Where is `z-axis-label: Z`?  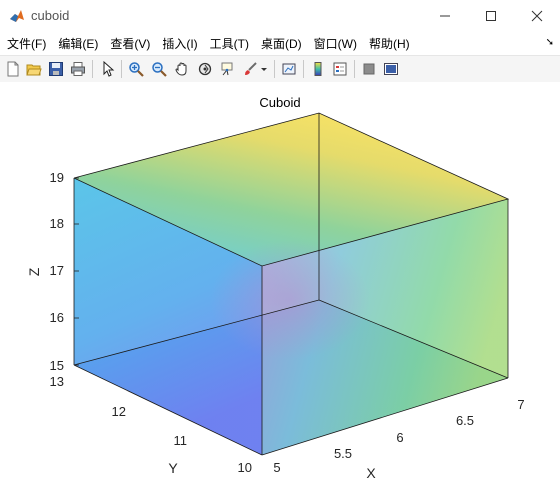 z-axis-label: Z is located at coordinates (34, 271).